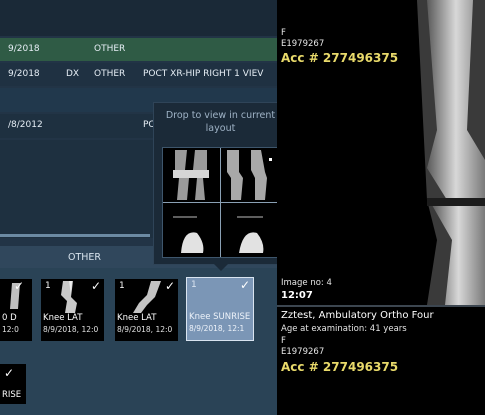  What do you see at coordinates (138, 18) in the screenshot?
I see `study-list-header` at bounding box center [138, 18].